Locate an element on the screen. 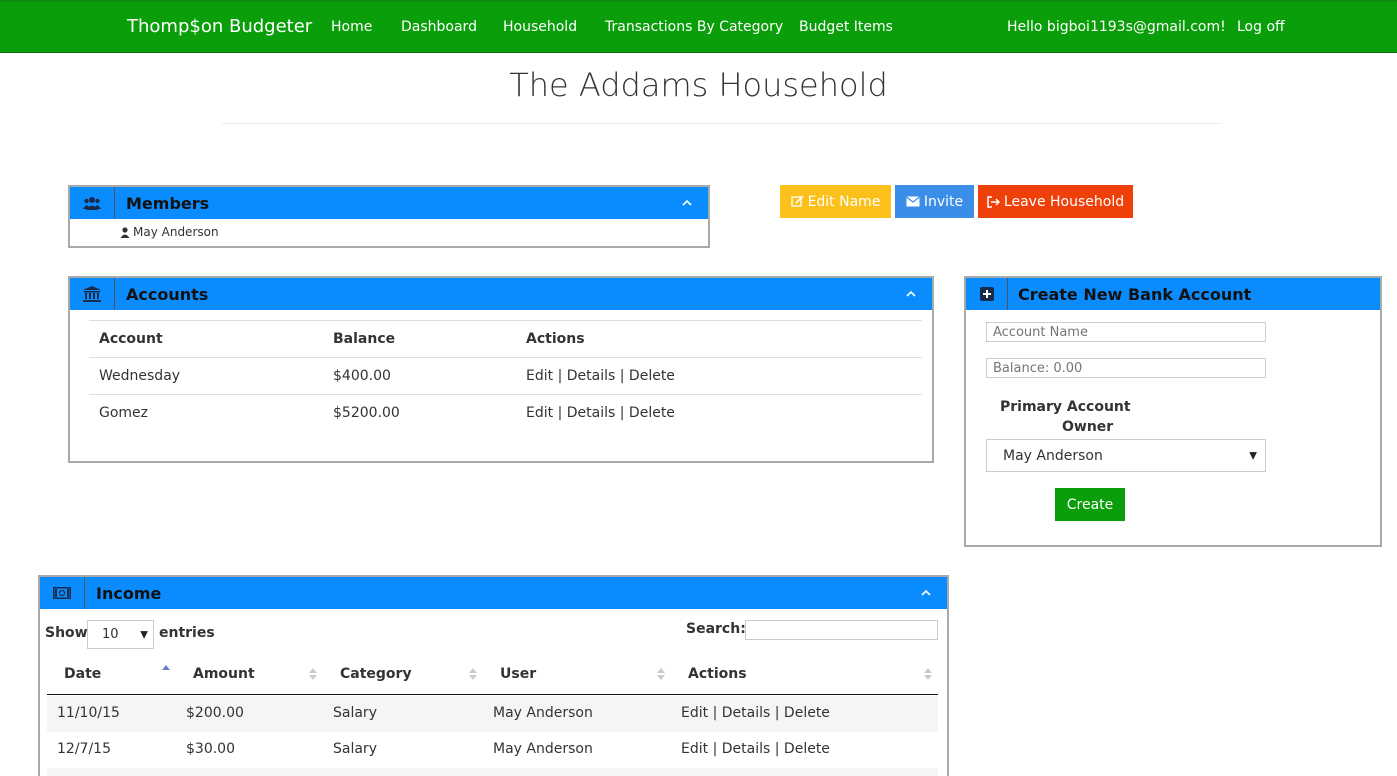 The width and height of the screenshot is (1397, 776). accounts-table-header: Account Balance Actions is located at coordinates (505, 339).